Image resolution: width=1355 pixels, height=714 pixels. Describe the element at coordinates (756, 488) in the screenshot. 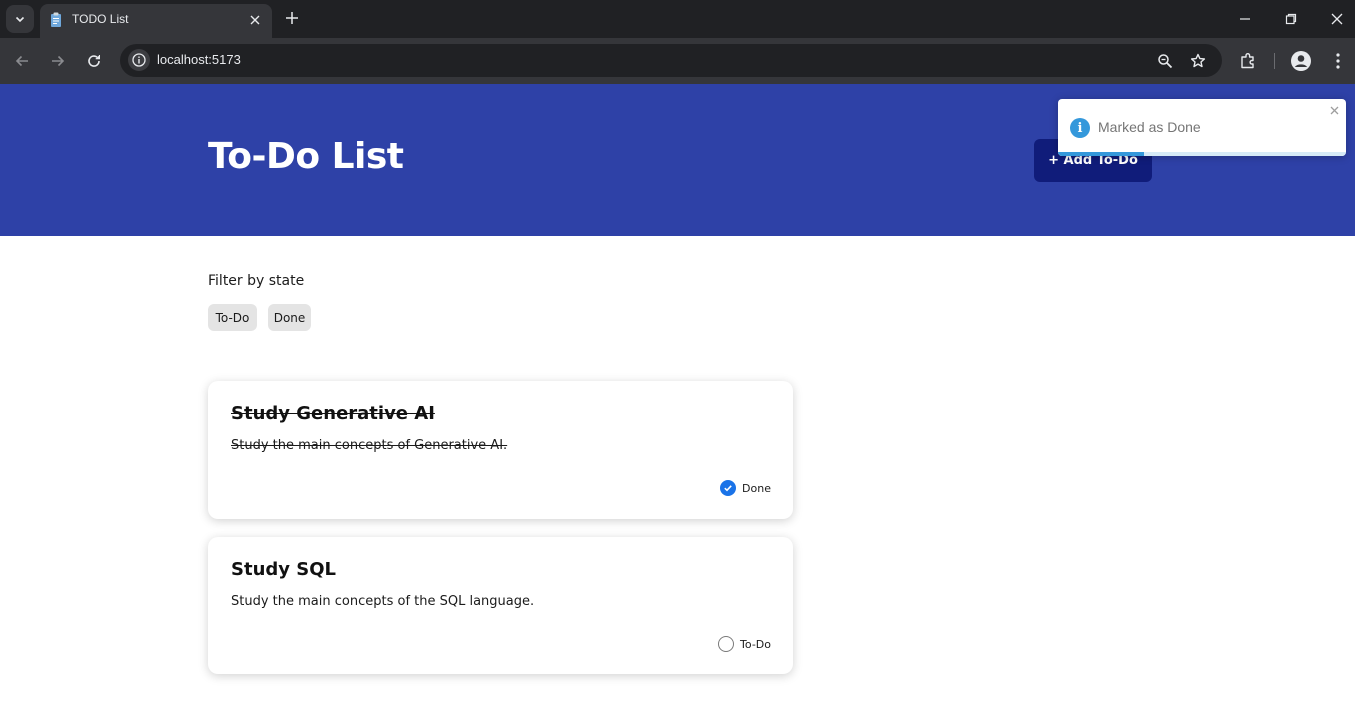

I see `todo-state-label: Done` at that location.